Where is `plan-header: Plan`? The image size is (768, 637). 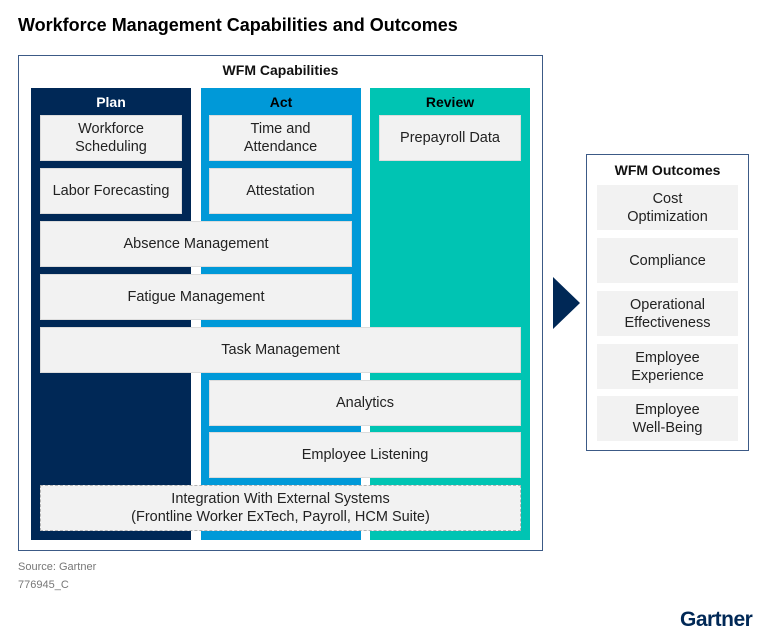 plan-header: Plan is located at coordinates (111, 102).